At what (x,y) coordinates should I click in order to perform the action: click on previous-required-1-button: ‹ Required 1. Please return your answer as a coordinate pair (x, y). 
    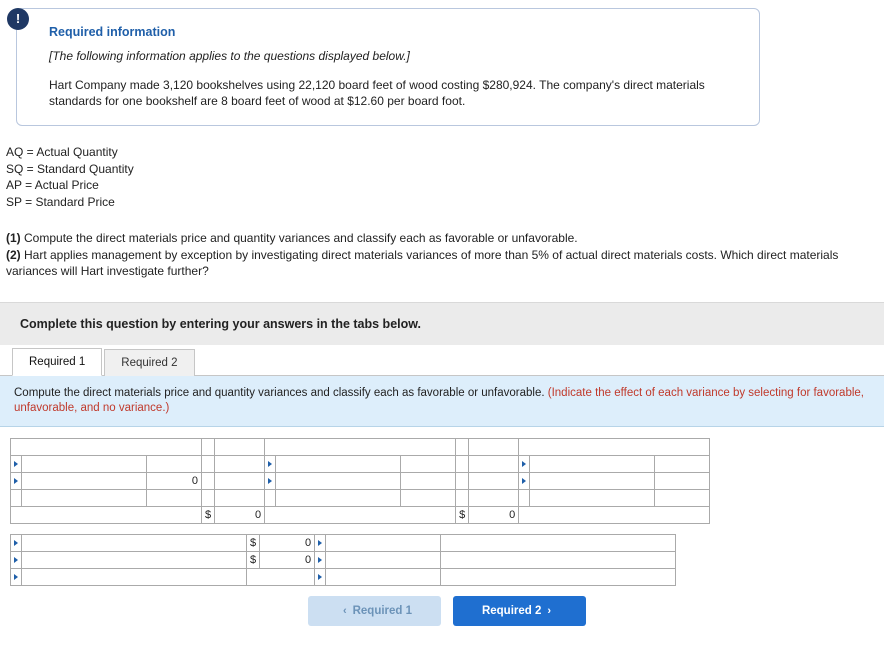
    Looking at the image, I should click on (374, 610).